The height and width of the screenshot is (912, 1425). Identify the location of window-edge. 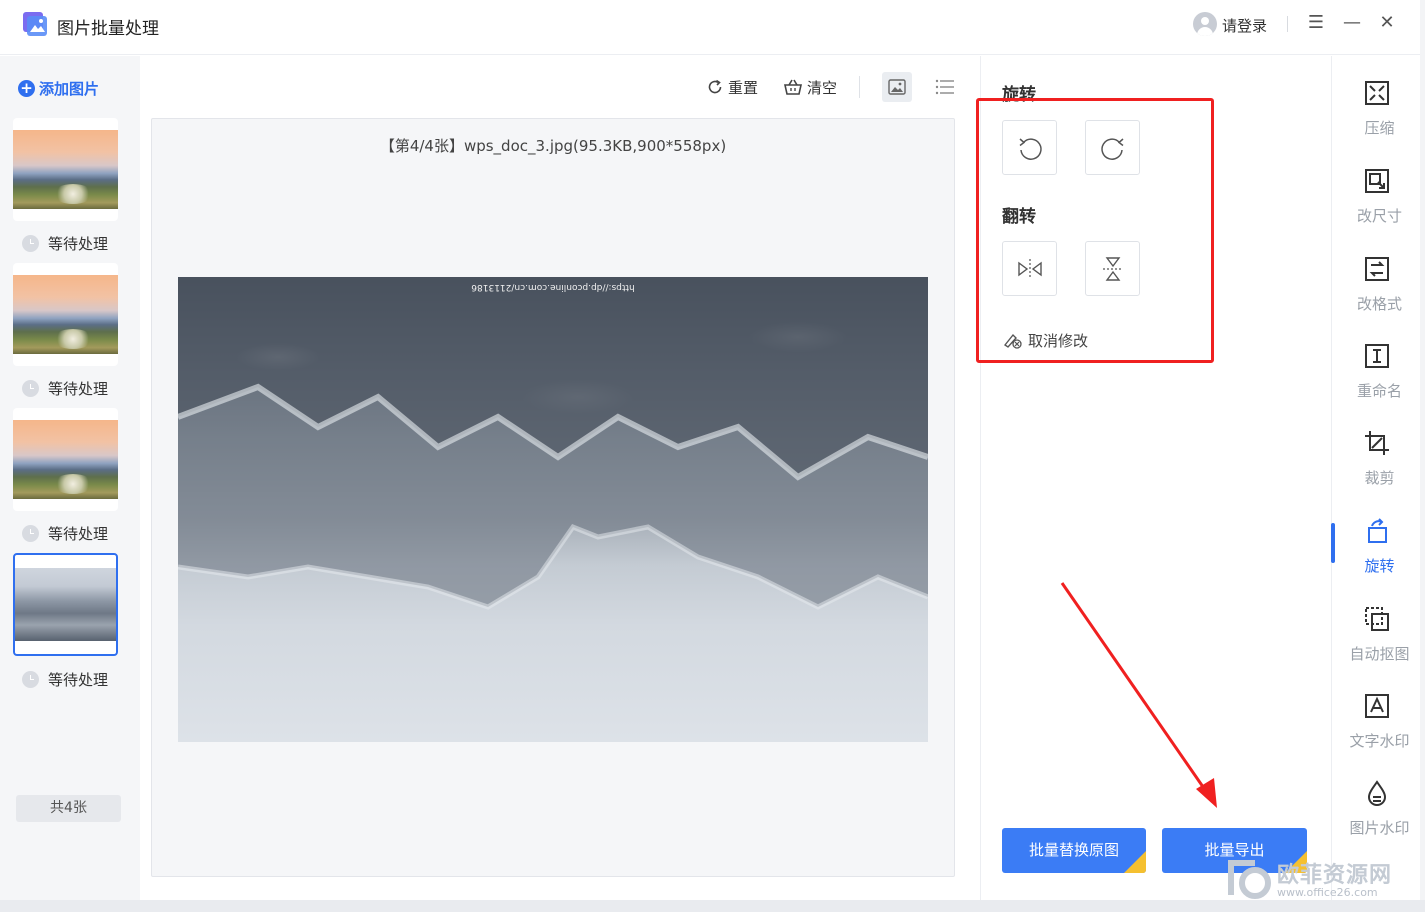
(1422, 456).